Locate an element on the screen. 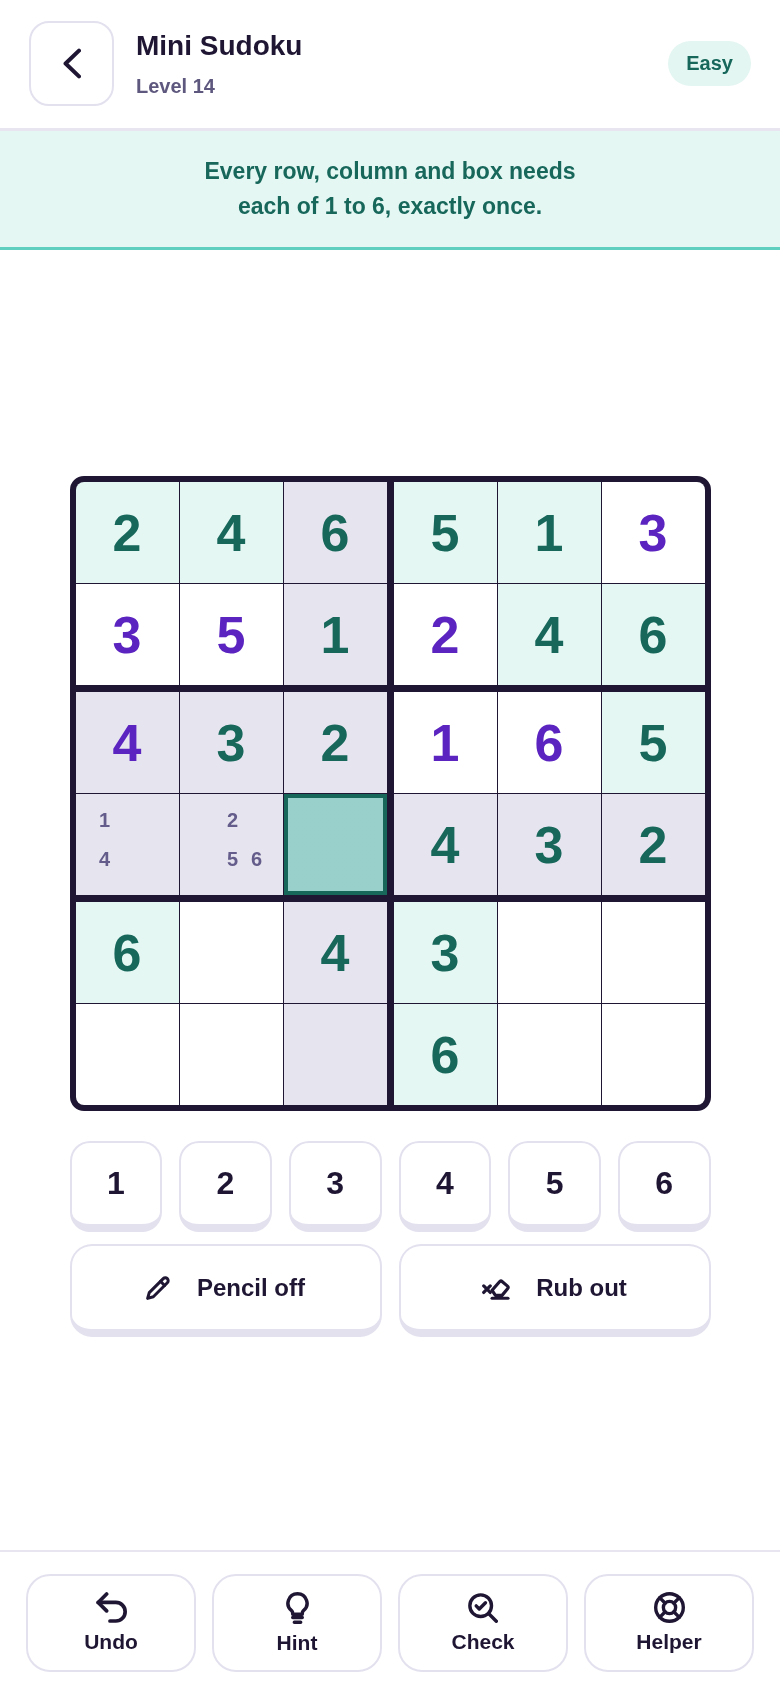 This screenshot has height=1694, width=780. sudoku-cell: 2 5 6 is located at coordinates (231, 844).